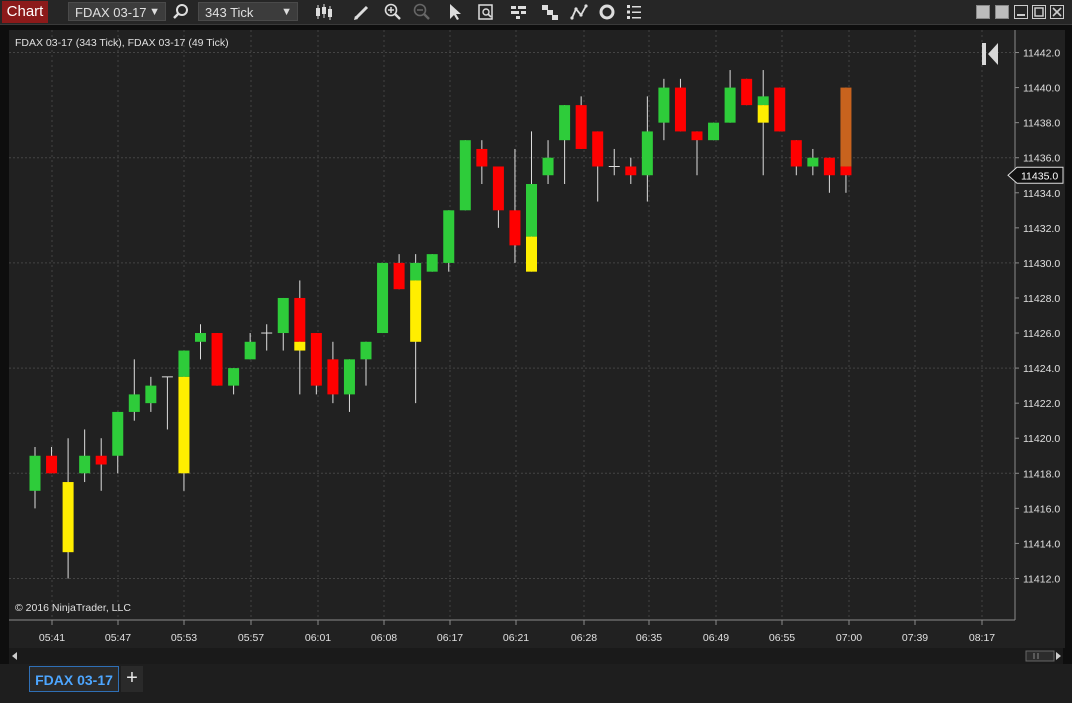 This screenshot has height=703, width=1072. I want to click on price-tick-label: 11416.0, so click(1041, 509).